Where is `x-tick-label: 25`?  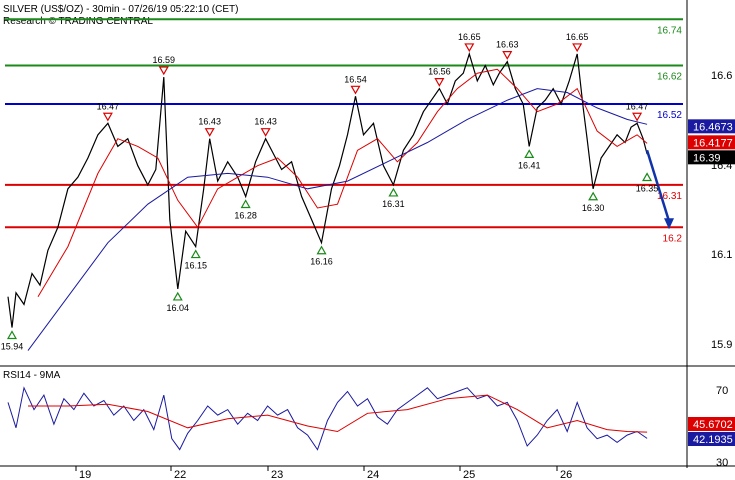 x-tick-label: 25 is located at coordinates (469, 474).